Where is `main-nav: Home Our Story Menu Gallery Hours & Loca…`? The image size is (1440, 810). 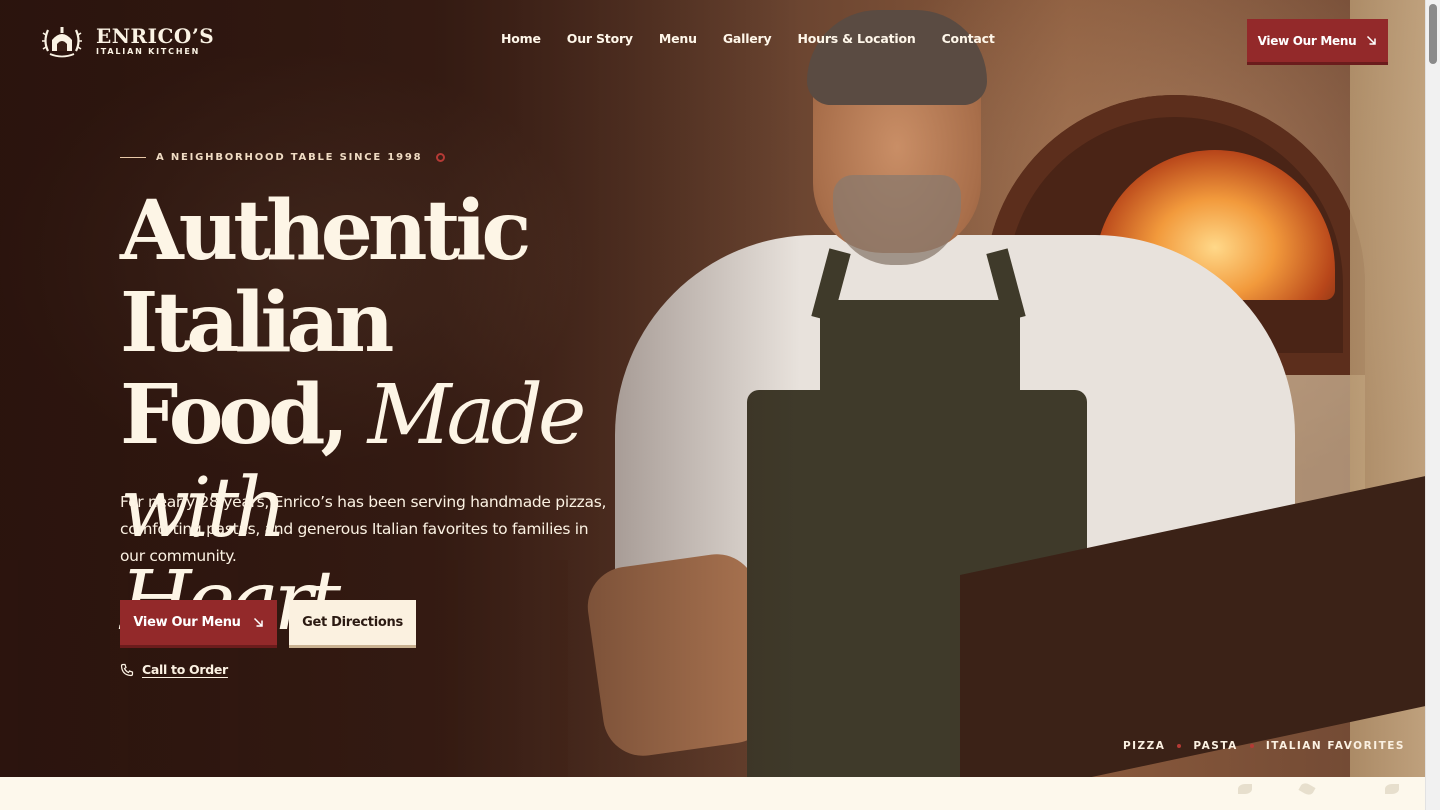 main-nav: Home Our Story Menu Gallery Hours & Loca… is located at coordinates (748, 38).